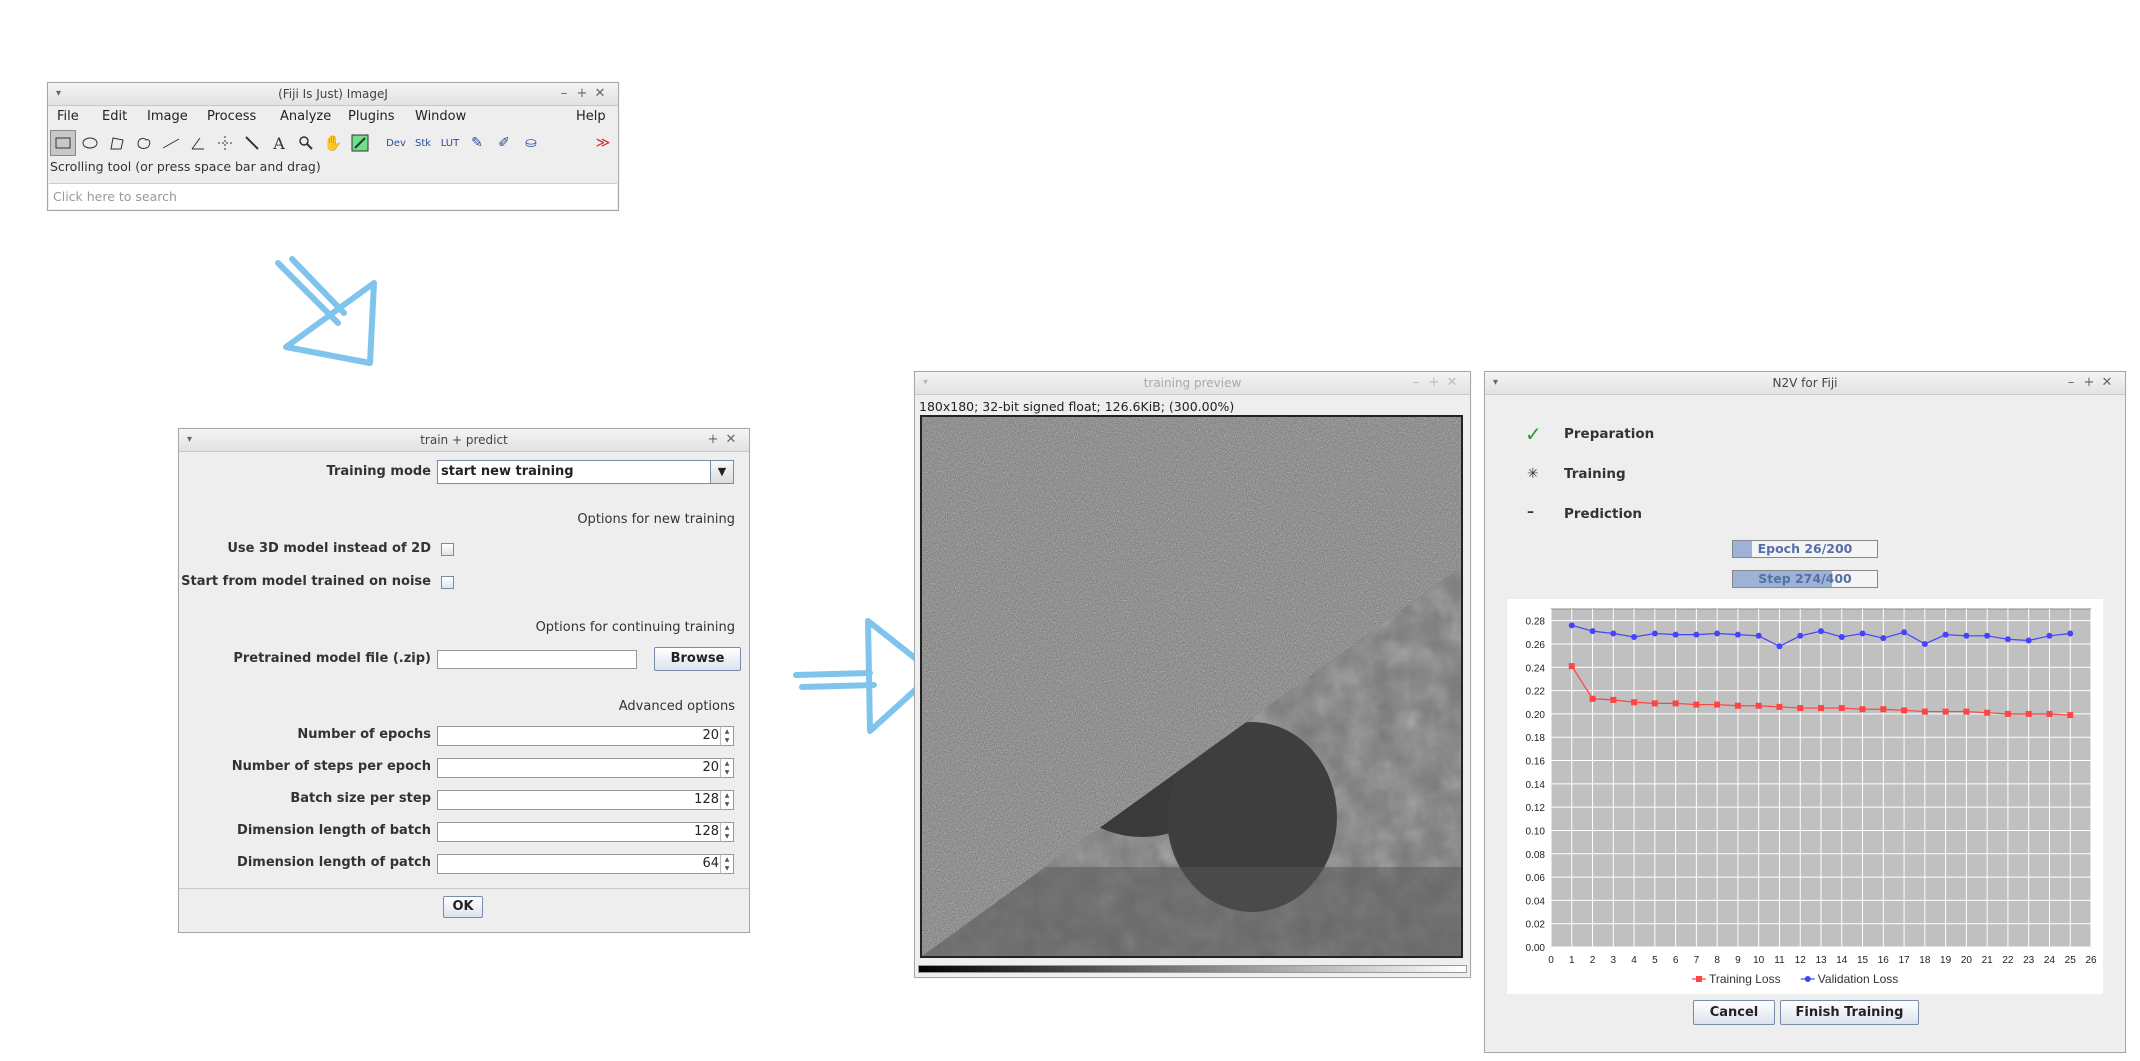 This screenshot has width=2140, height=1061. What do you see at coordinates (1801, 960) in the screenshot?
I see `x-tick-label: 12` at bounding box center [1801, 960].